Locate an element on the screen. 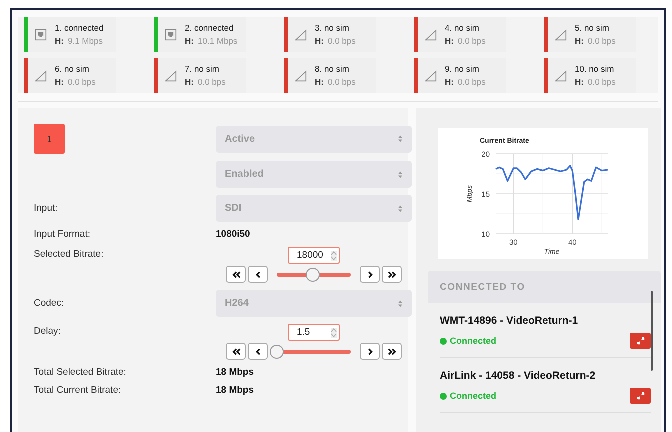  modem-rate: 9.1 Mbps is located at coordinates (85, 41).